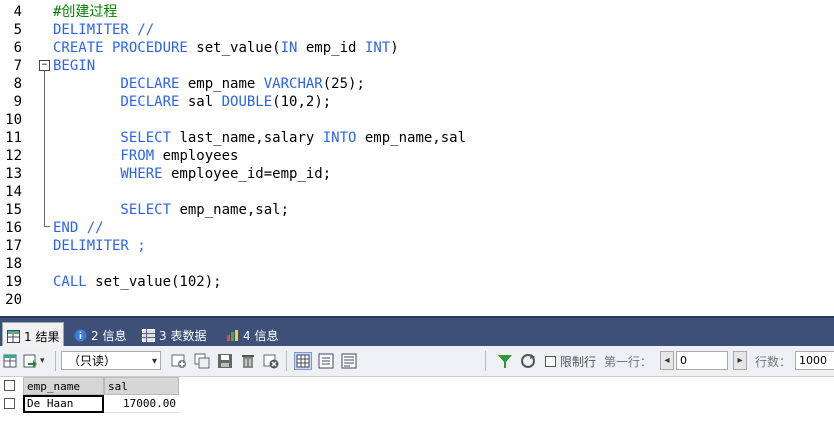  I want to click on code-text: DECLARE emp_name VARCHAR(25);, so click(208, 84).